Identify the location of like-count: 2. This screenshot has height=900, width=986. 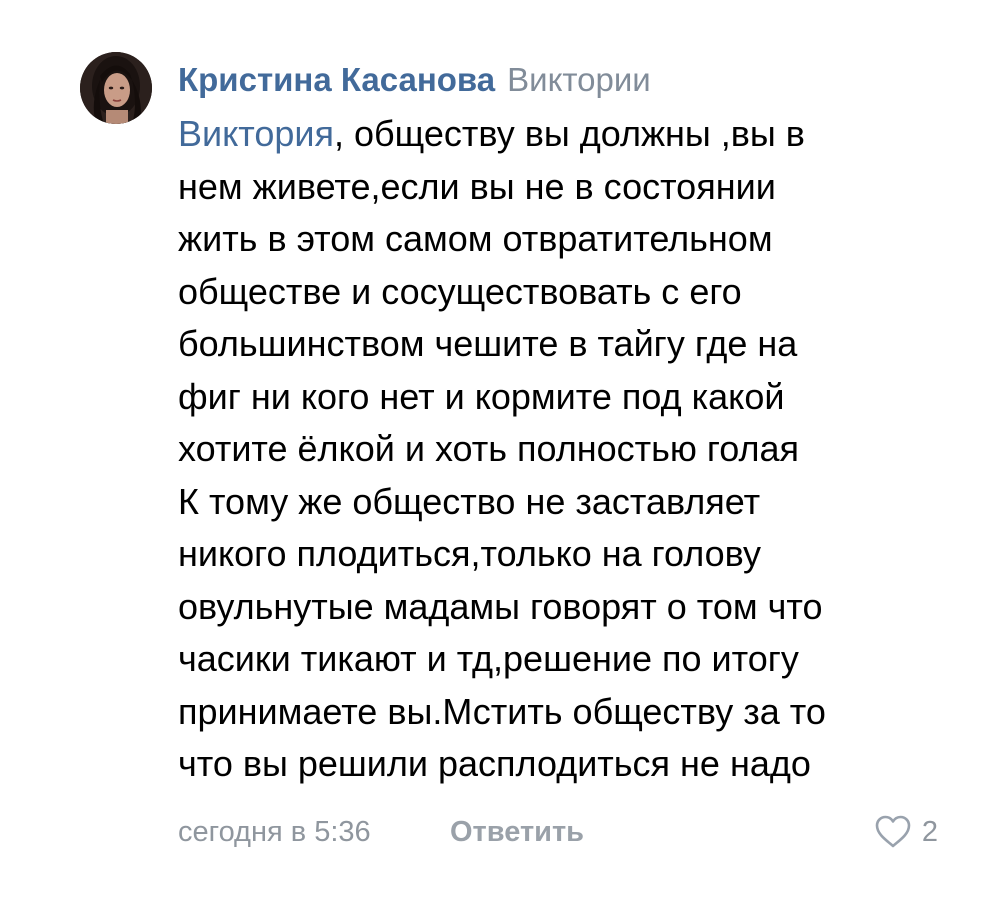
(929, 832).